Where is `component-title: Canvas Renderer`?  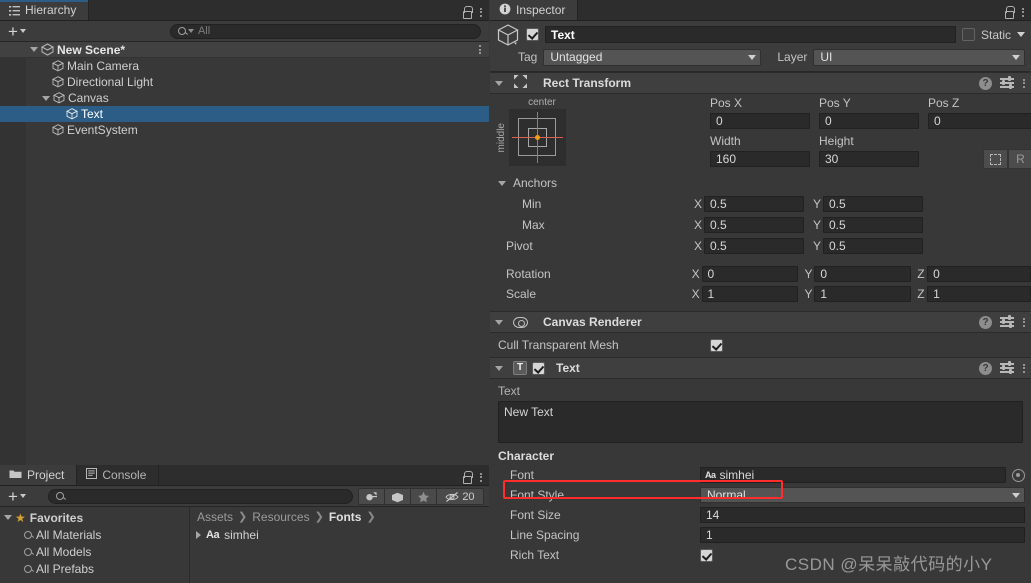 component-title: Canvas Renderer is located at coordinates (592, 322).